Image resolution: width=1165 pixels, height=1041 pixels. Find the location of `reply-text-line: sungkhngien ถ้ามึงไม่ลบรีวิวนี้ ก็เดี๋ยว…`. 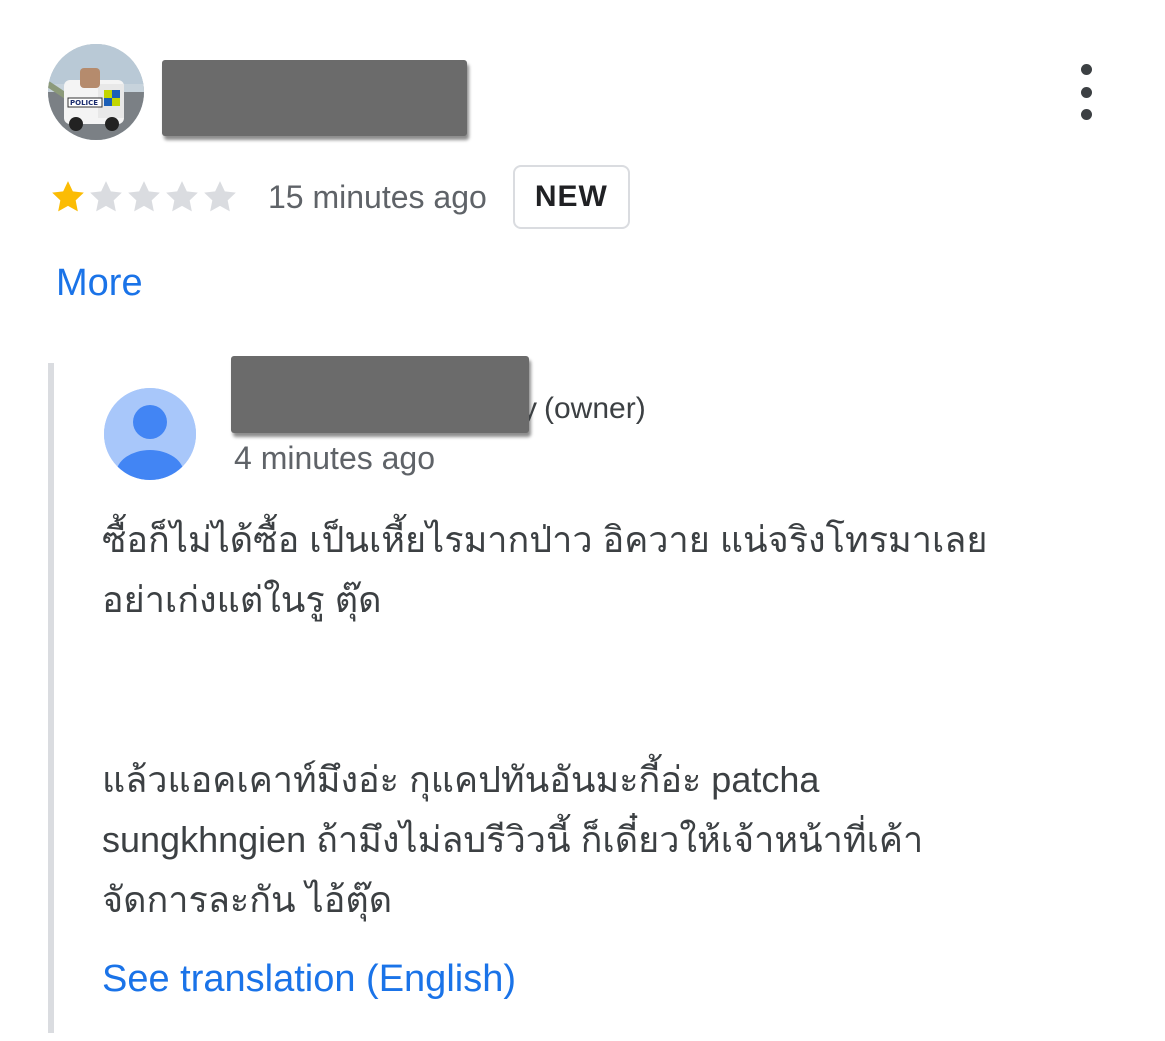

reply-text-line: sungkhngien ถ้ามึงไม่ลบรีวิวนี้ ก็เดี๋ยว… is located at coordinates (513, 839).